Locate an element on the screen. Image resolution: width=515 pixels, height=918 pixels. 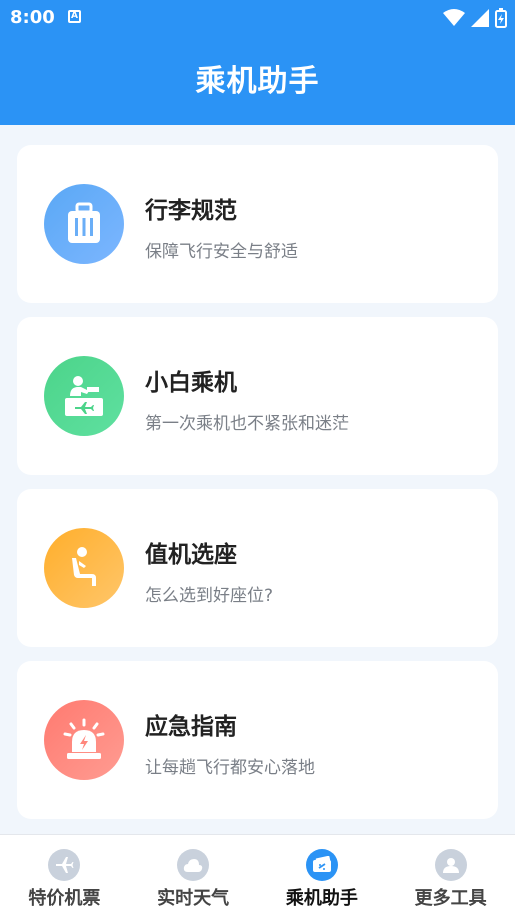
tab-label: 乘机助手 is located at coordinates (321, 898).